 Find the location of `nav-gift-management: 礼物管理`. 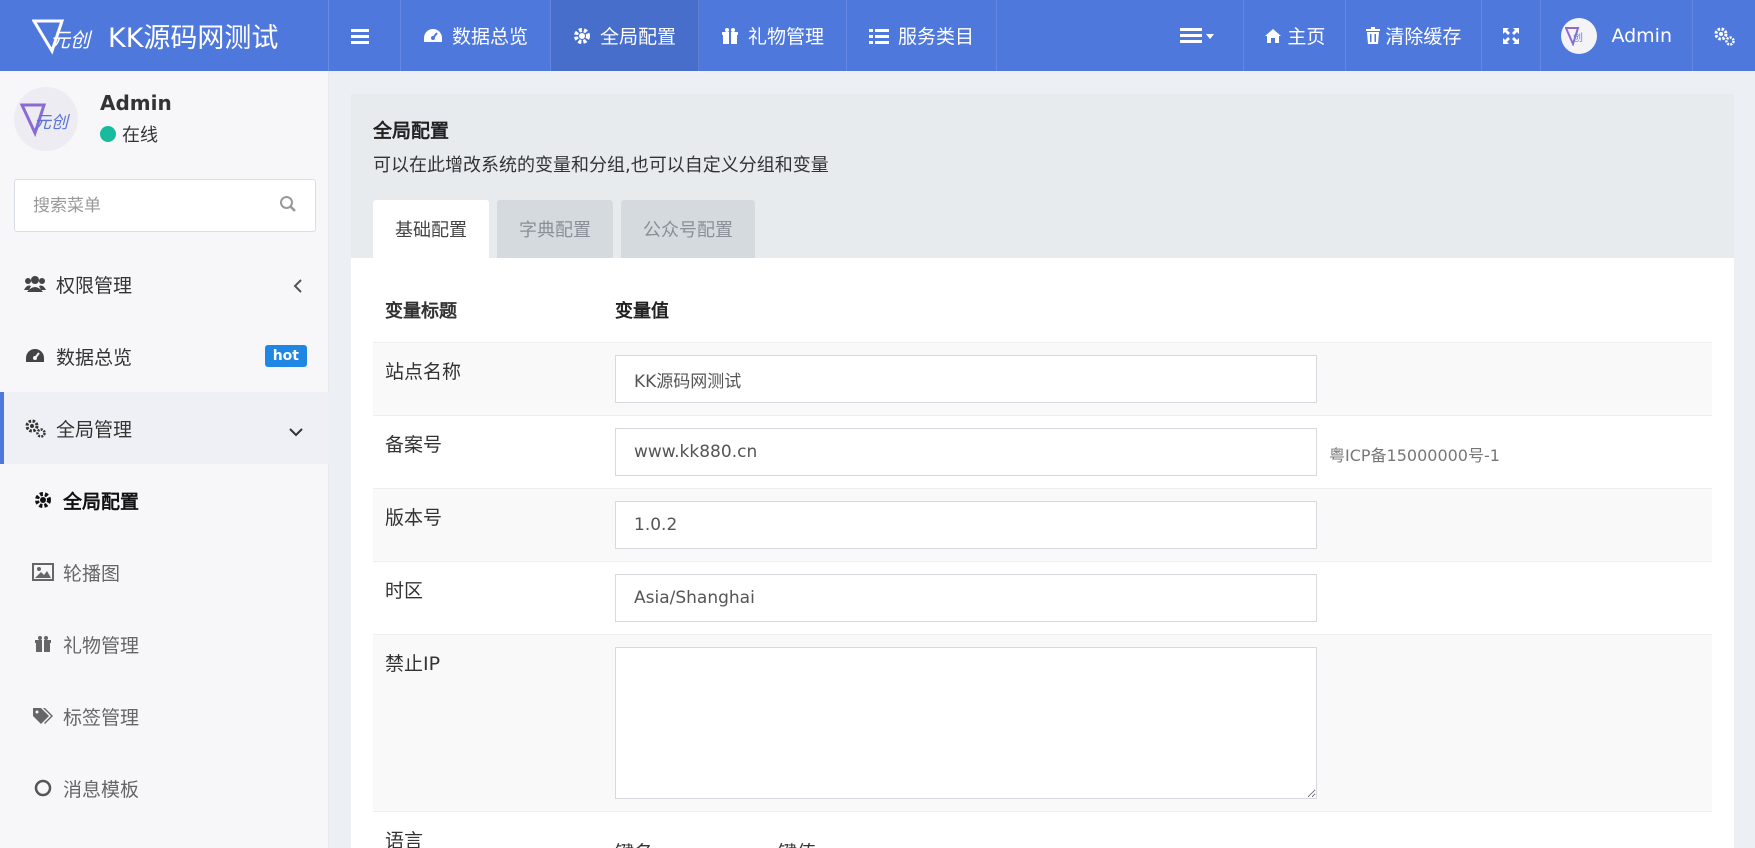

nav-gift-management: 礼物管理 is located at coordinates (773, 35).